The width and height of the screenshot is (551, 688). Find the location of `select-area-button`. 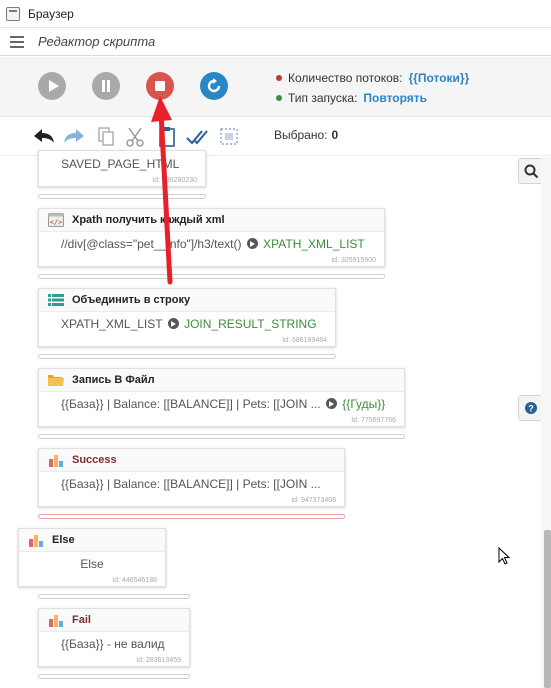

select-area-button is located at coordinates (230, 137).